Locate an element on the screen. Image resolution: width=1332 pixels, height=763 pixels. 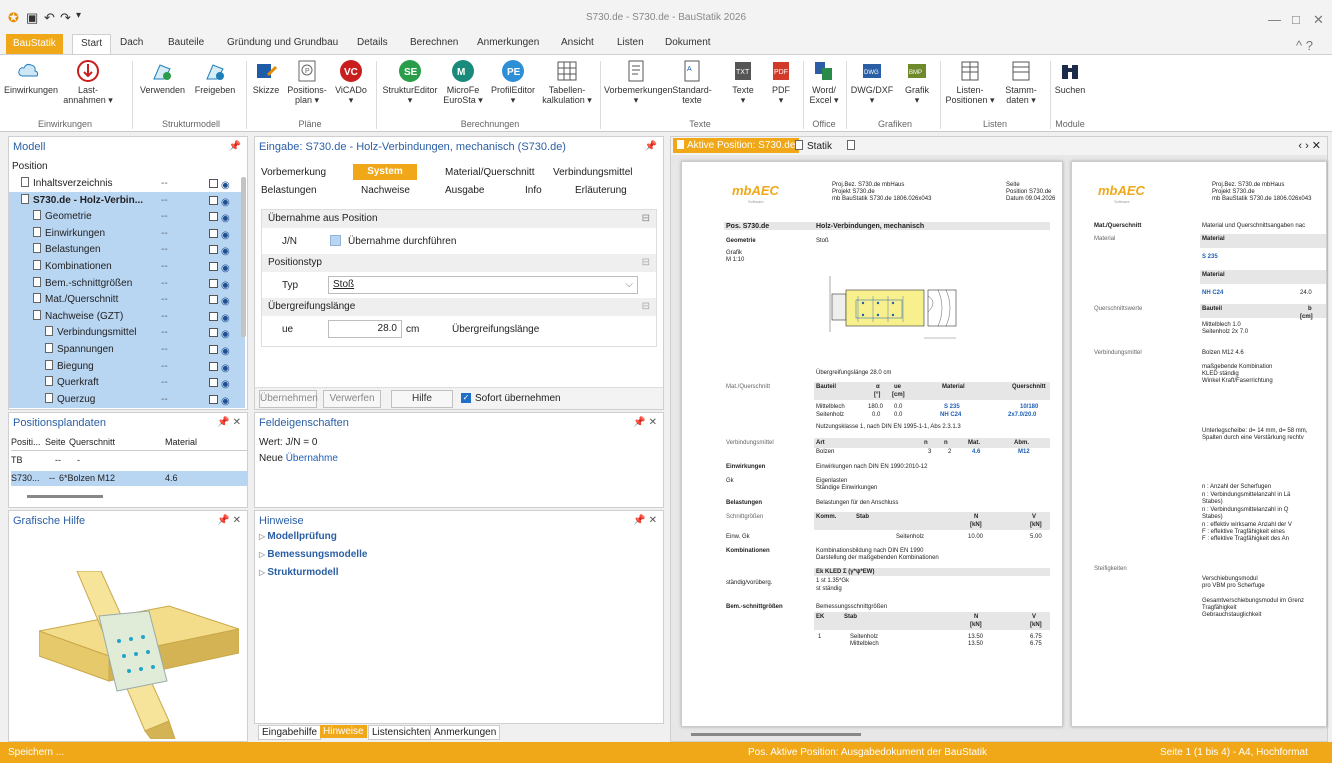
chevron-down-icon: ⌵ is located at coordinates (629, 285).